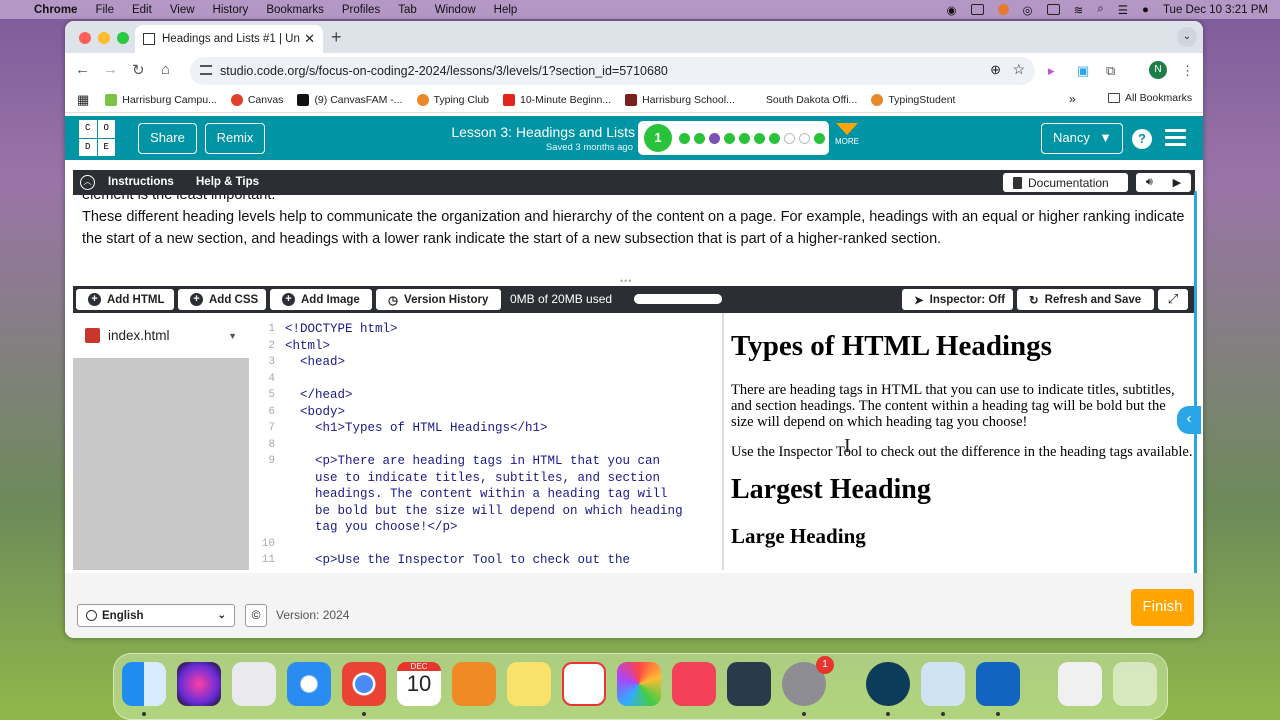  What do you see at coordinates (485, 379) in the screenshot?
I see `code-line: 4` at bounding box center [485, 379].